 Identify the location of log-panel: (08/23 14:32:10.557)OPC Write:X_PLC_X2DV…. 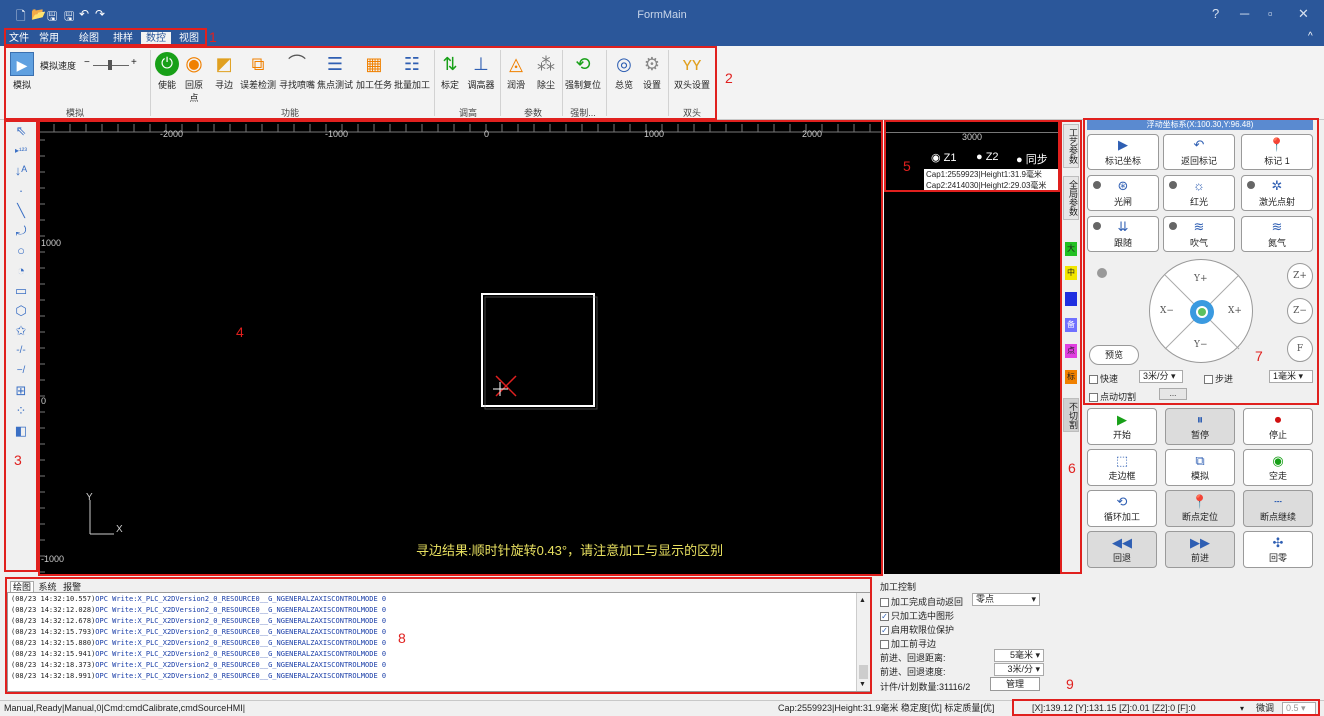
(439, 642).